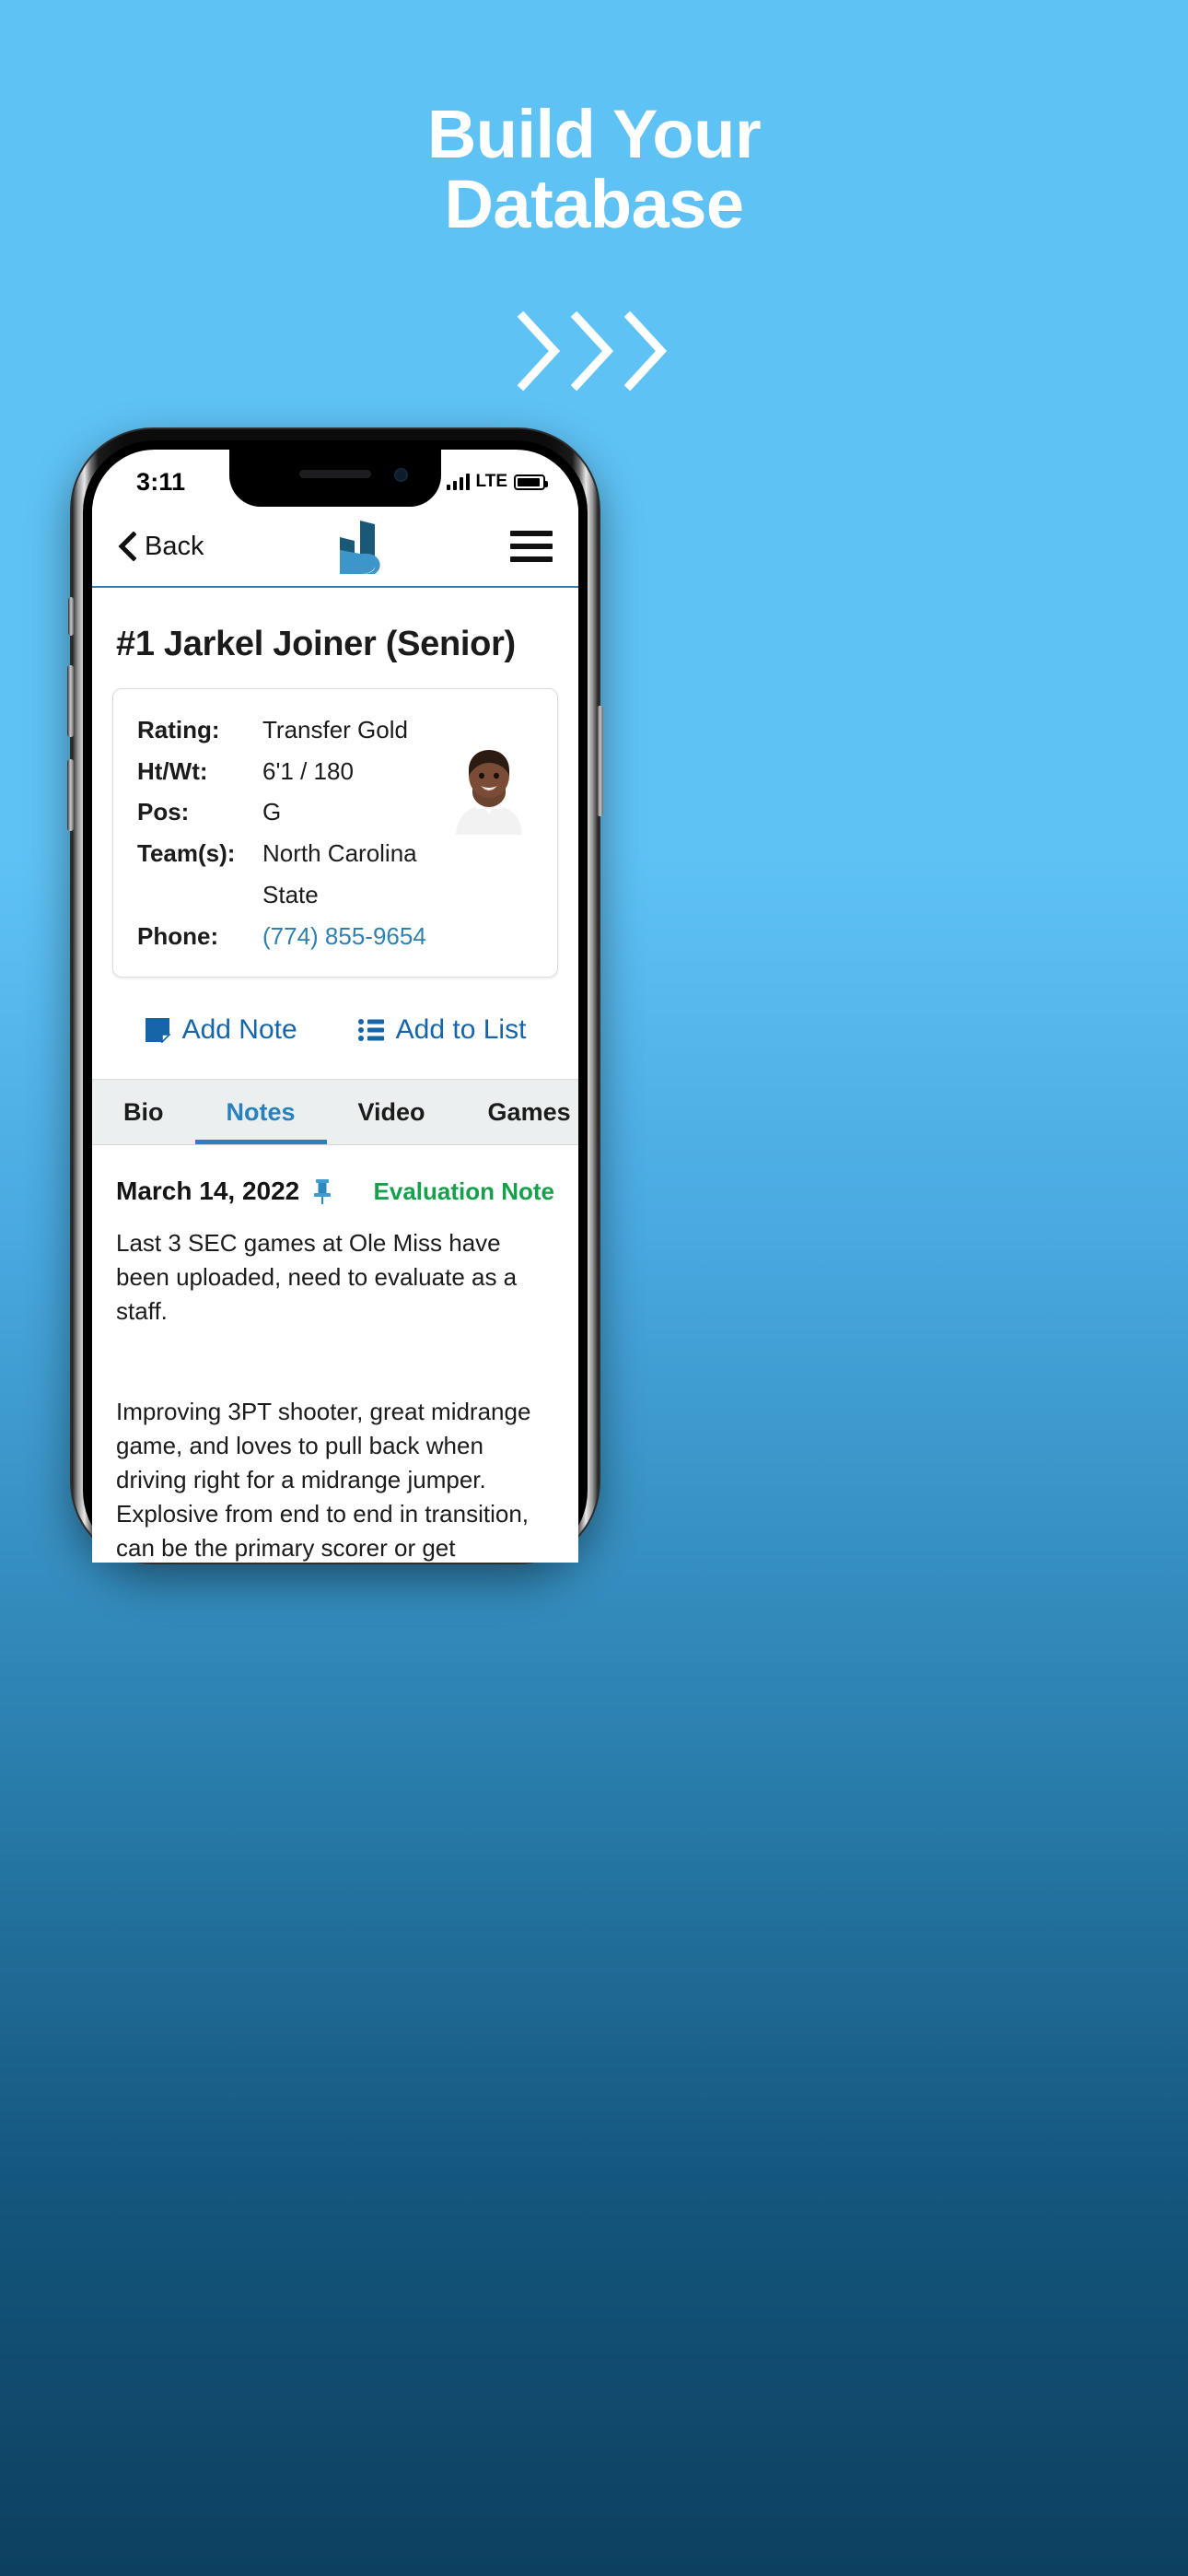 Image resolution: width=1188 pixels, height=2576 pixels. I want to click on note-date-group: March 14, 2022, so click(224, 1191).